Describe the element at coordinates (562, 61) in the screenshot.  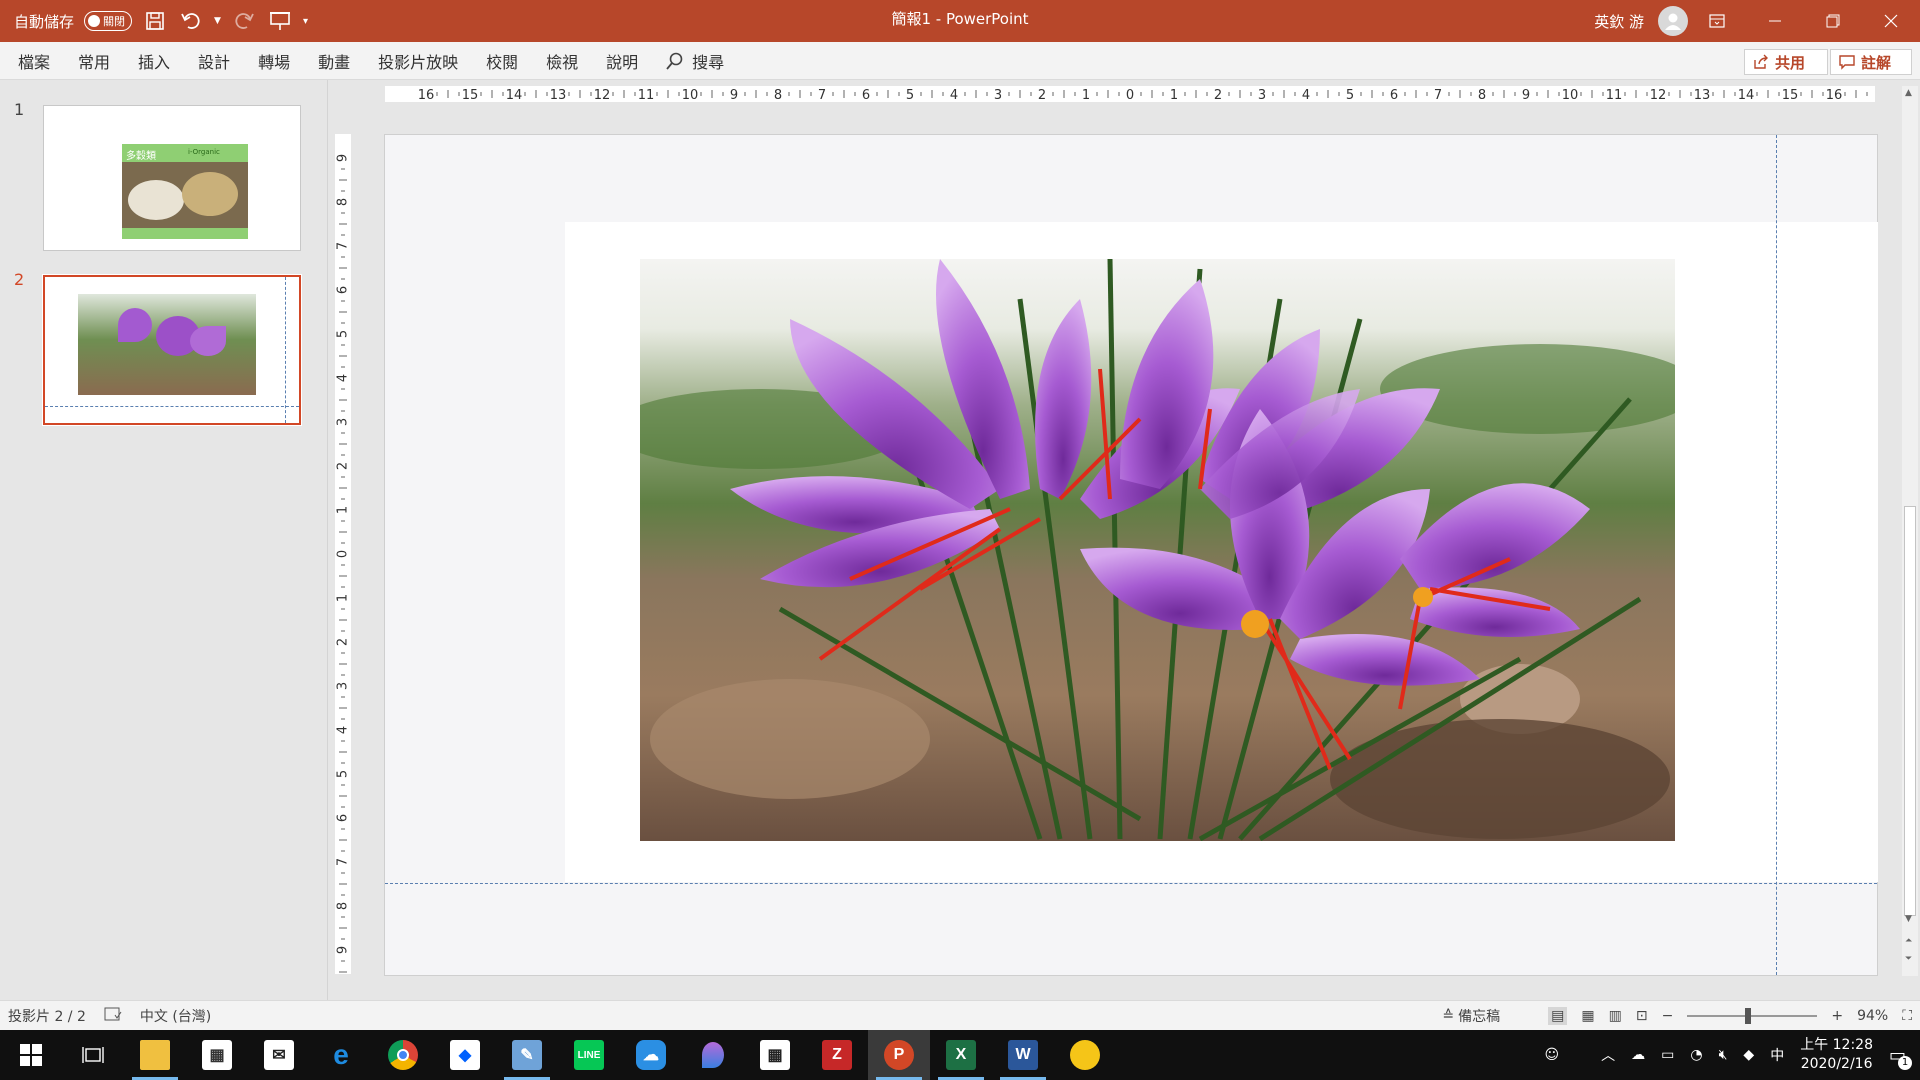
I see `tab-view: 檢視` at that location.